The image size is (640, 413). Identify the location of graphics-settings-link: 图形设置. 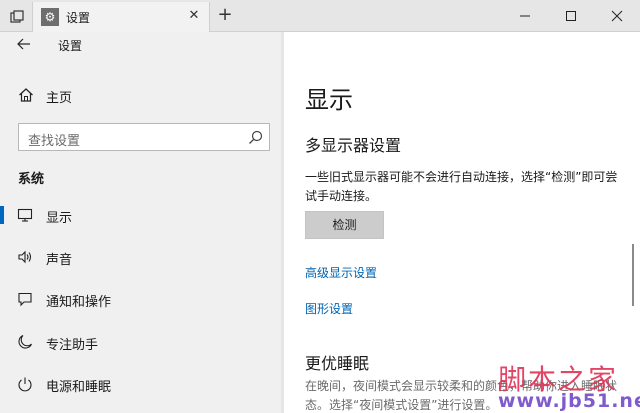
(329, 308).